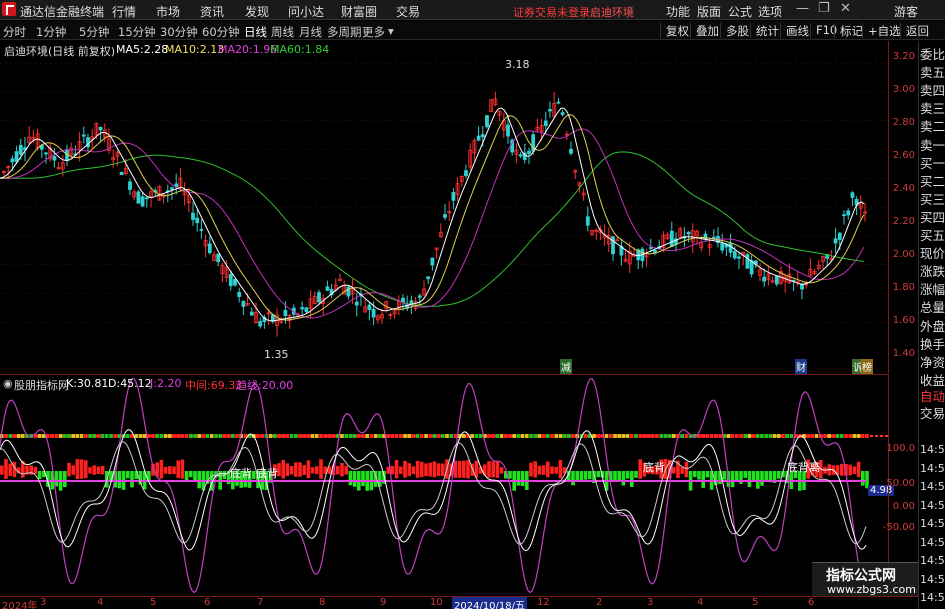  Describe the element at coordinates (282, 32) in the screenshot. I see `period-weekly: 周线` at that location.